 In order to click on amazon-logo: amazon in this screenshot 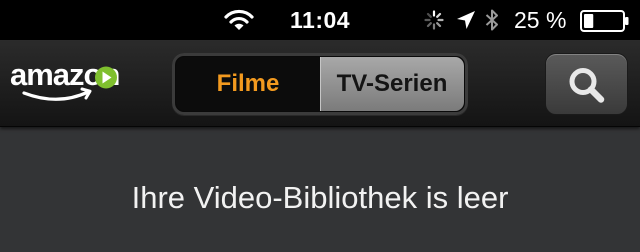, I will do `click(73, 81)`.